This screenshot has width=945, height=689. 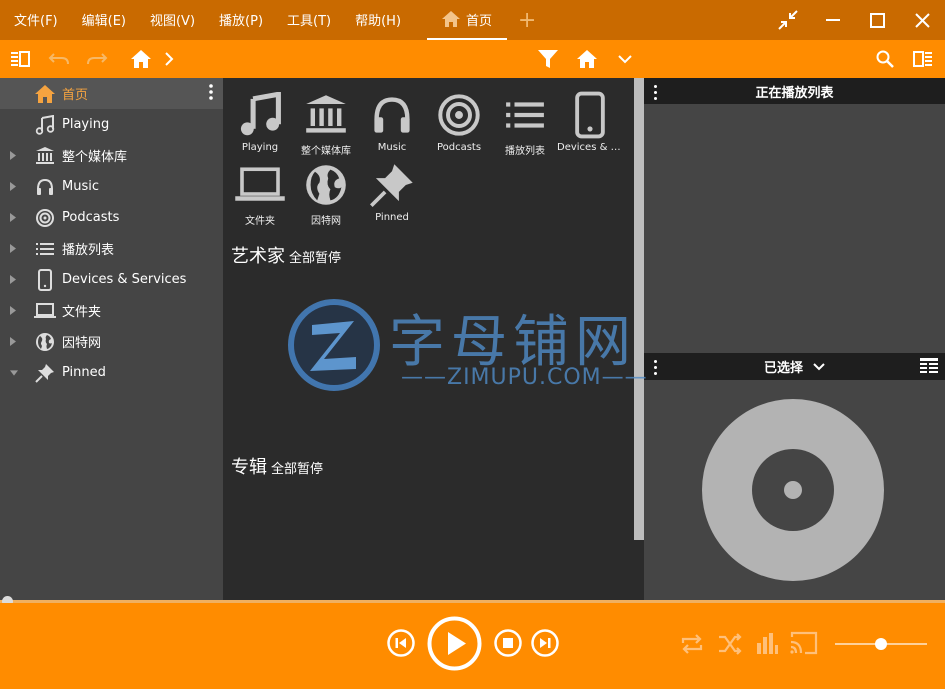 I want to click on tile-internet: 因特网, so click(x=326, y=195).